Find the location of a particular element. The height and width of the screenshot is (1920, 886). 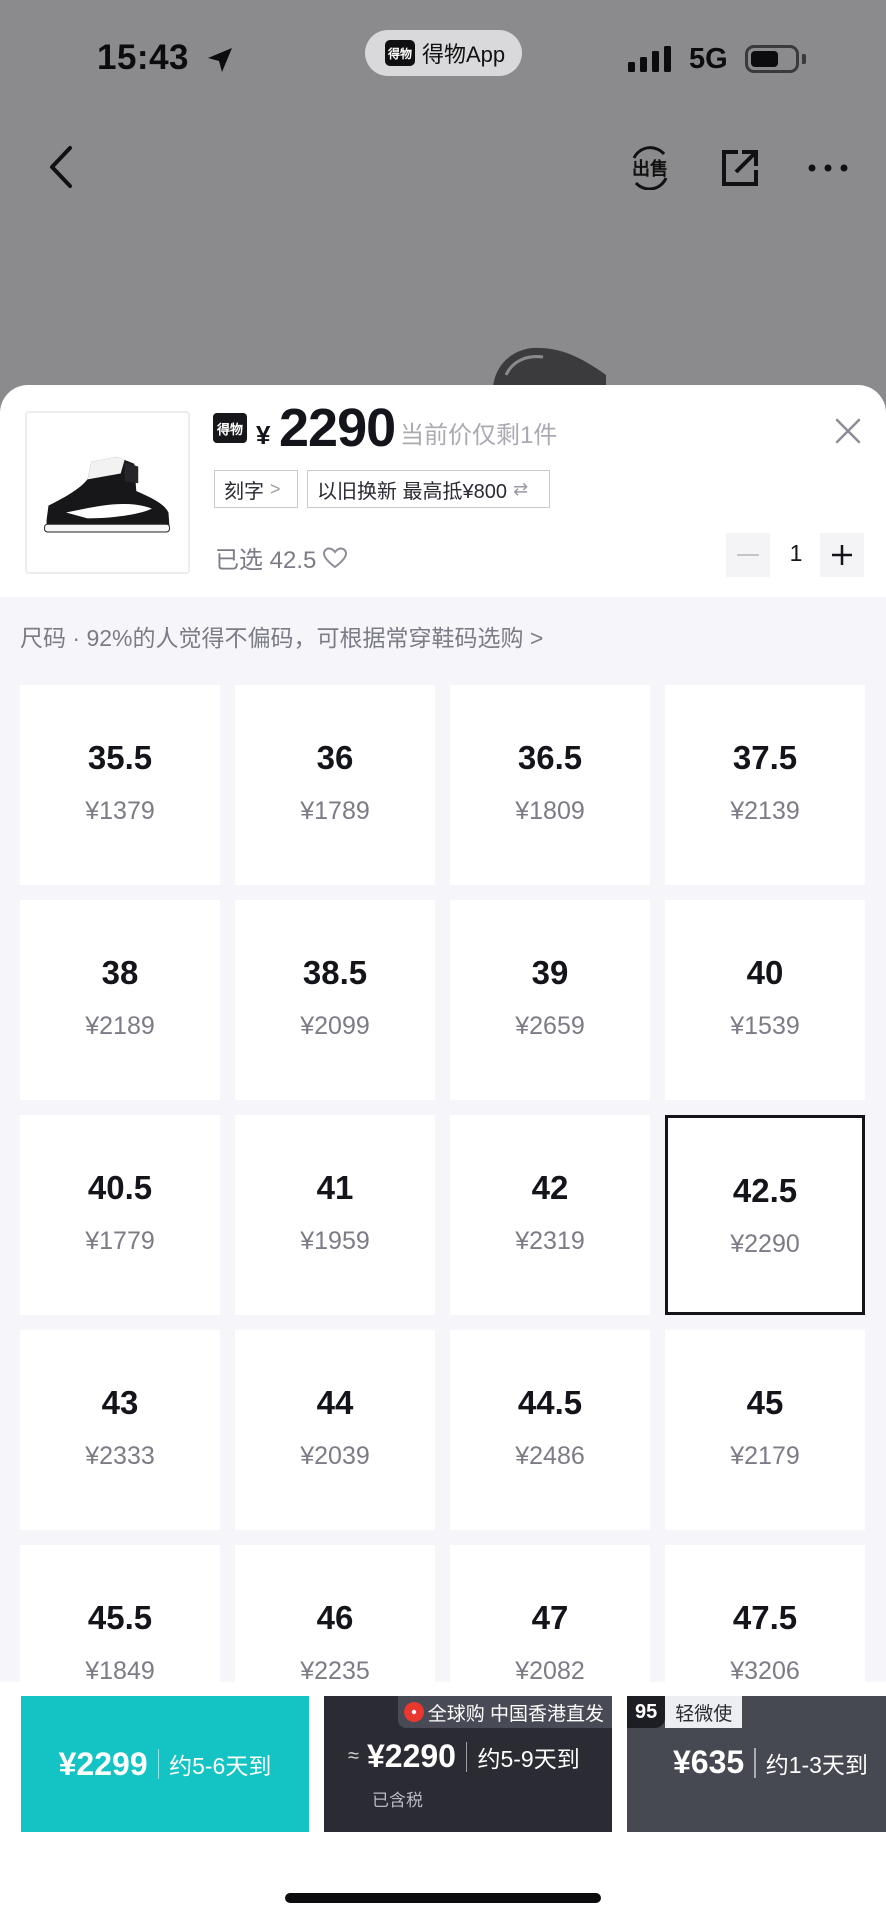

size-option: 36 ¥1789 is located at coordinates (335, 785).